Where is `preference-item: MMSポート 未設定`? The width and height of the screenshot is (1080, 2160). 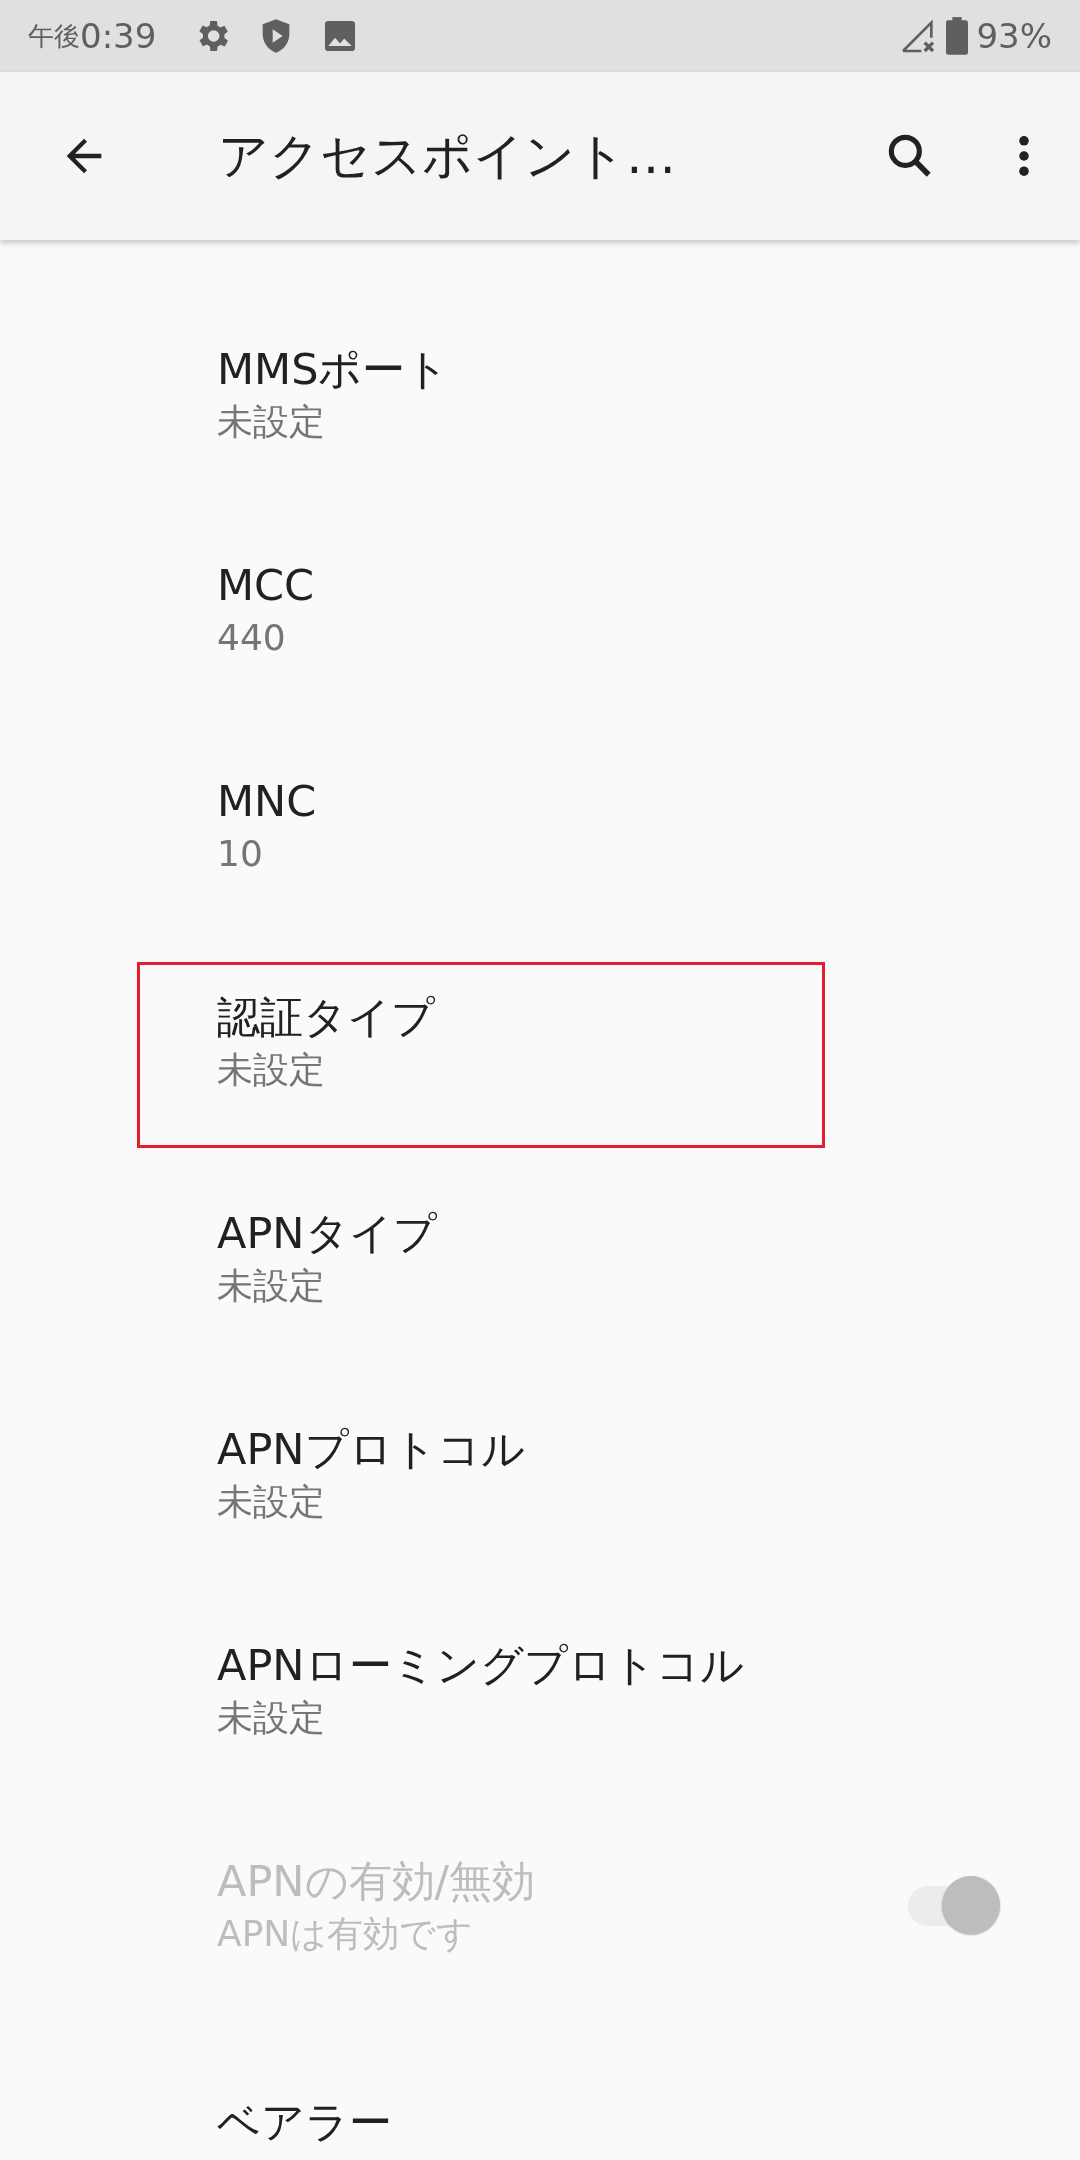 preference-item: MMSポート 未設定 is located at coordinates (540, 394).